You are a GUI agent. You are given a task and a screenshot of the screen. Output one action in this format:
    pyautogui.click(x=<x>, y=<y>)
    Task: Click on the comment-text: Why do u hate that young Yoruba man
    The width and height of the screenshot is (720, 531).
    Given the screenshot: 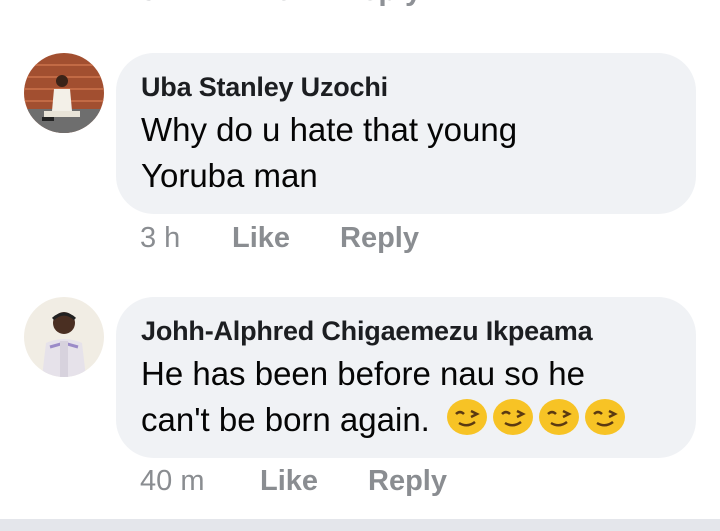 What is the action you would take?
    pyautogui.click(x=406, y=153)
    